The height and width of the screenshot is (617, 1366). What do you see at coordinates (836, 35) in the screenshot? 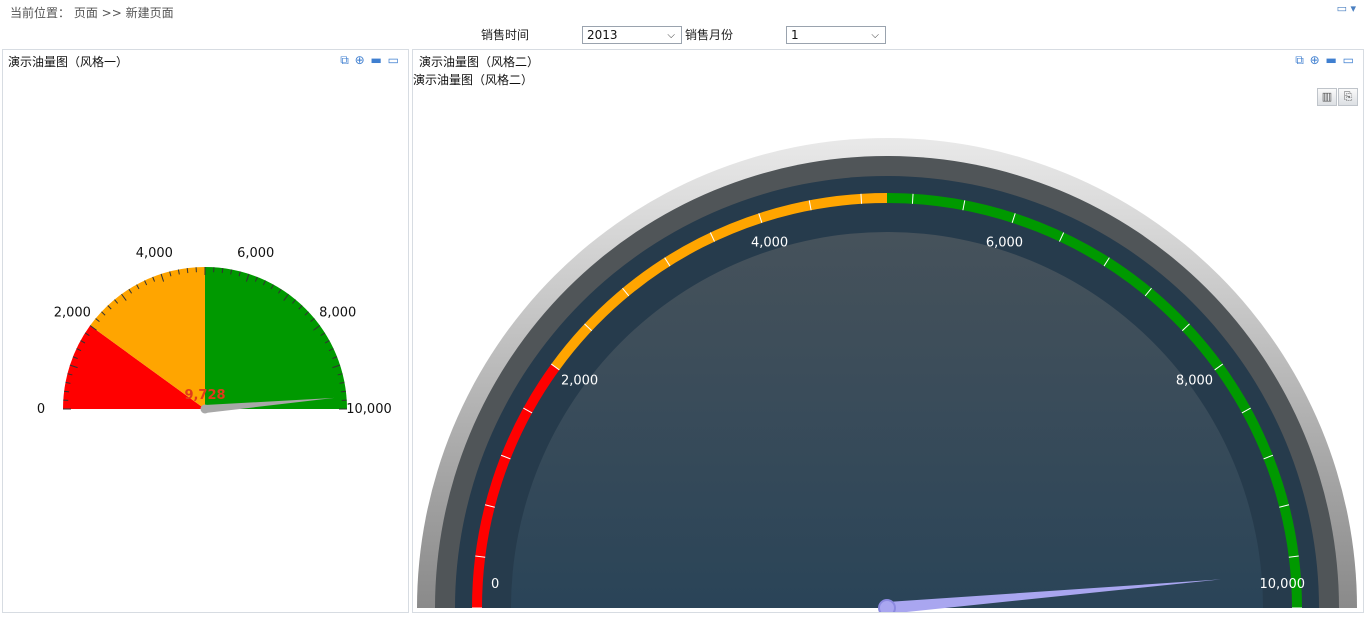
I see `sales-month-select: 1 ⌵` at bounding box center [836, 35].